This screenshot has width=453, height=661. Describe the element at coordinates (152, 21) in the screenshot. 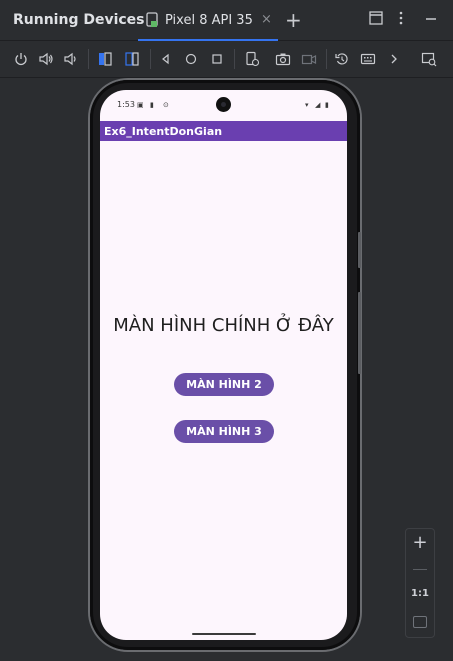

I see `device-tab-icon` at that location.